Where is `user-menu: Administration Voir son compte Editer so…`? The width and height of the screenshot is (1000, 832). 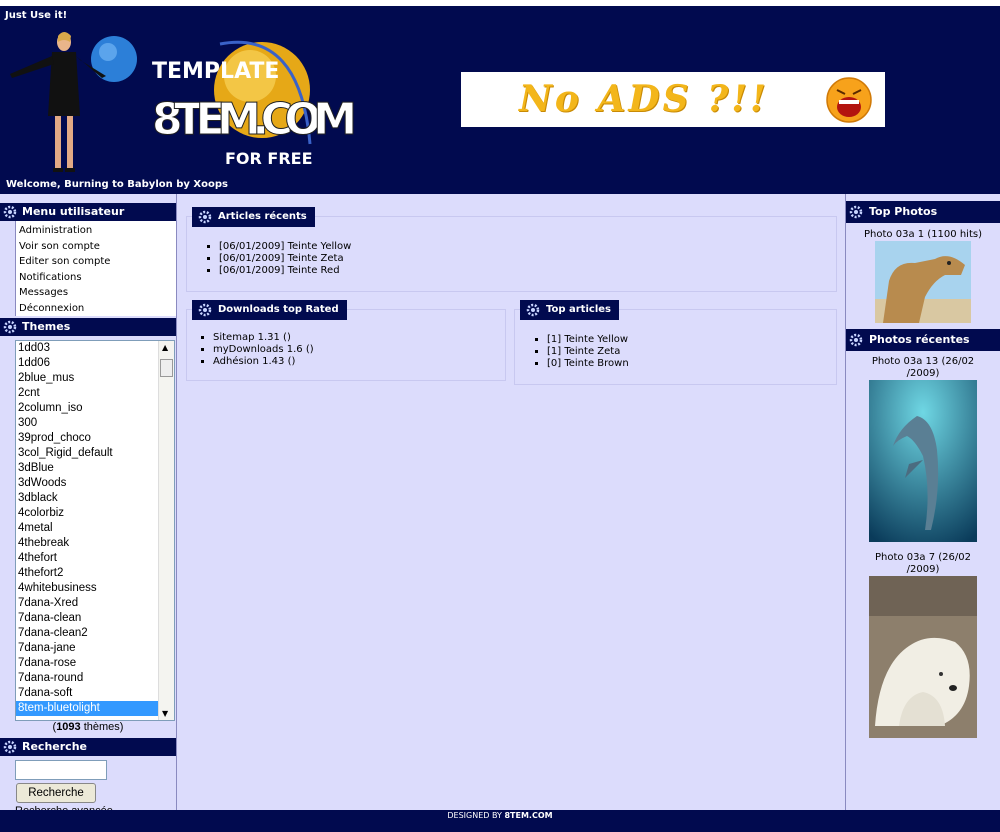 user-menu: Administration Voir son compte Editer so… is located at coordinates (88, 269).